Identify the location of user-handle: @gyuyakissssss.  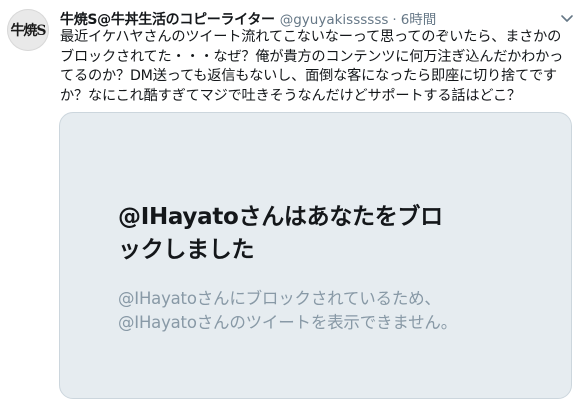
(334, 20).